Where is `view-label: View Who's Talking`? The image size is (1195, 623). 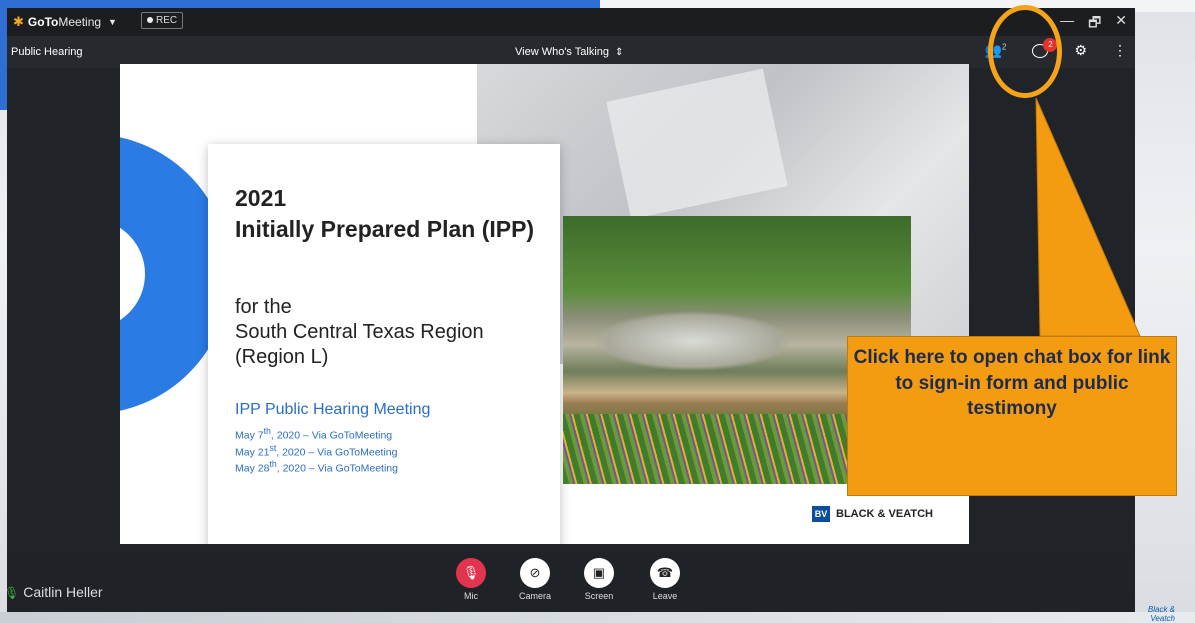 view-label: View Who's Talking is located at coordinates (562, 52).